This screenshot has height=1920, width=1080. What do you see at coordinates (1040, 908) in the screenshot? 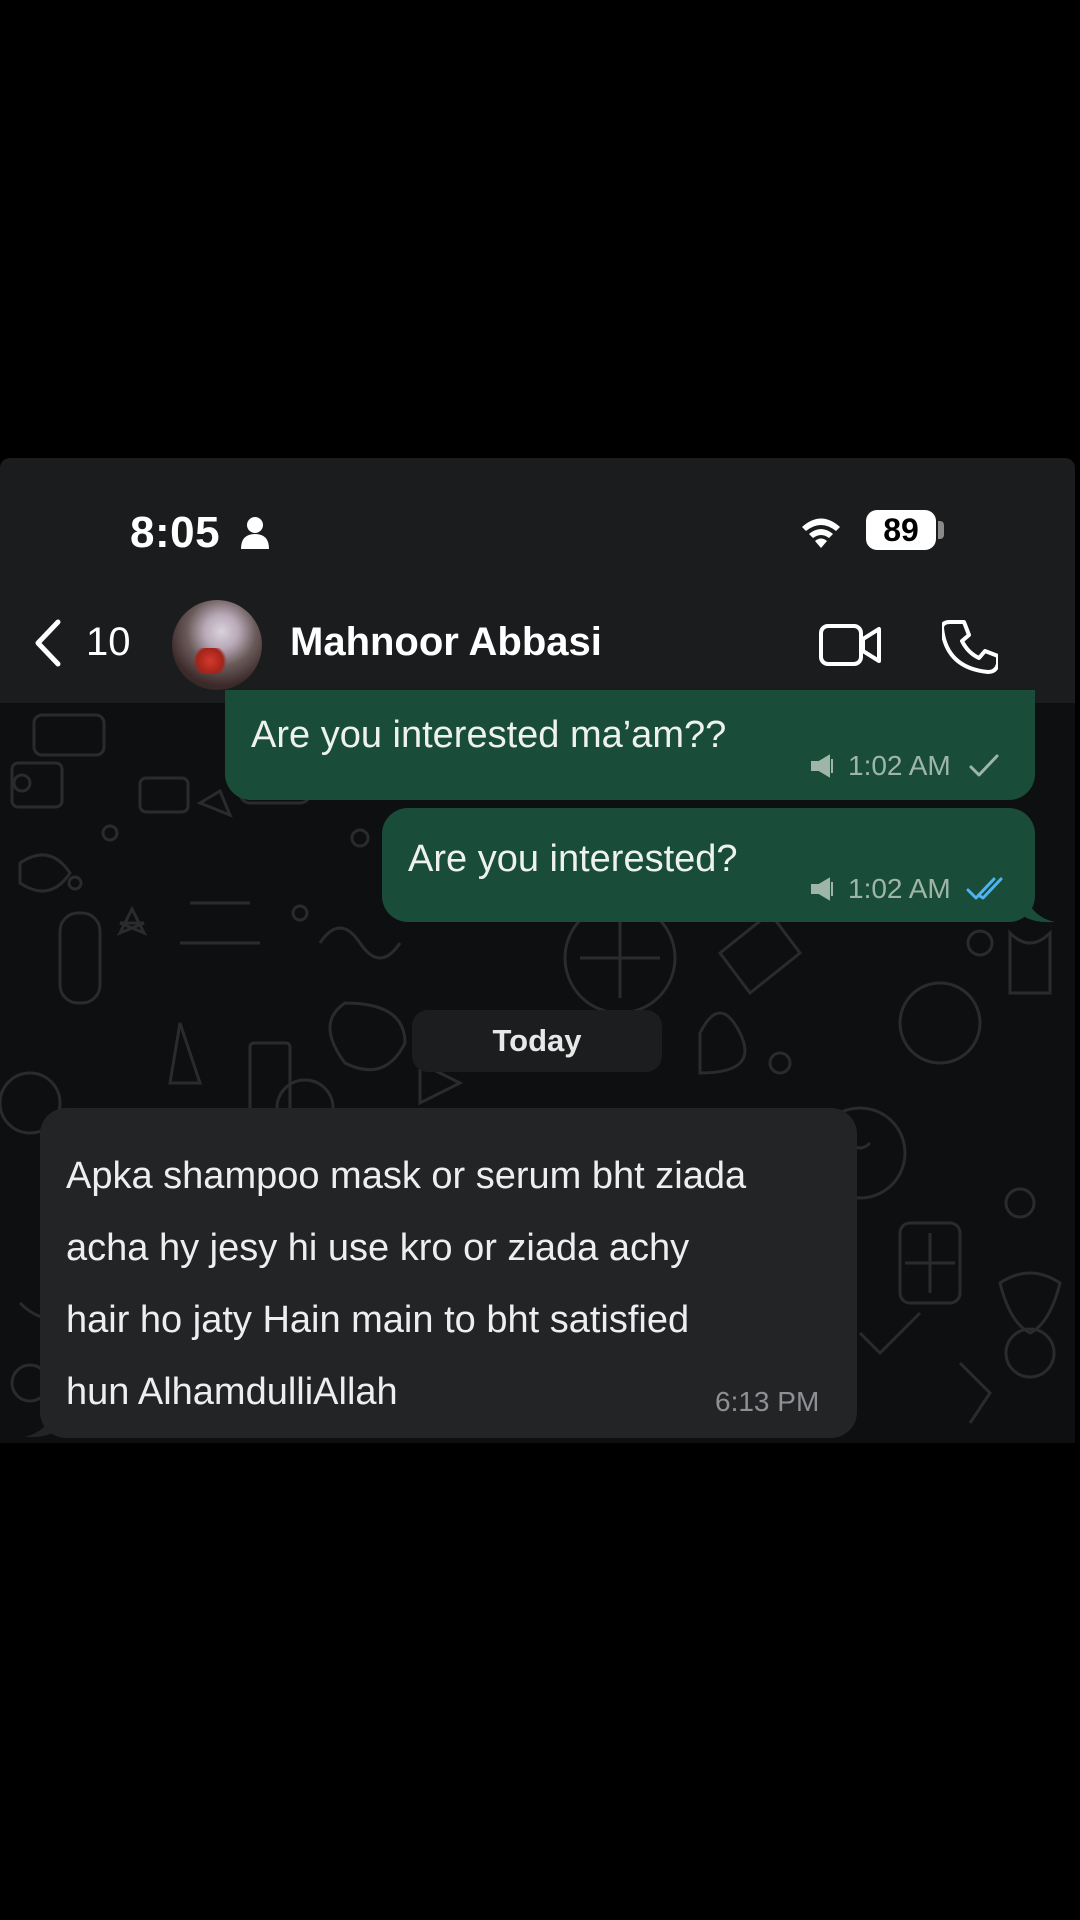
I see `bubble-tail` at bounding box center [1040, 908].